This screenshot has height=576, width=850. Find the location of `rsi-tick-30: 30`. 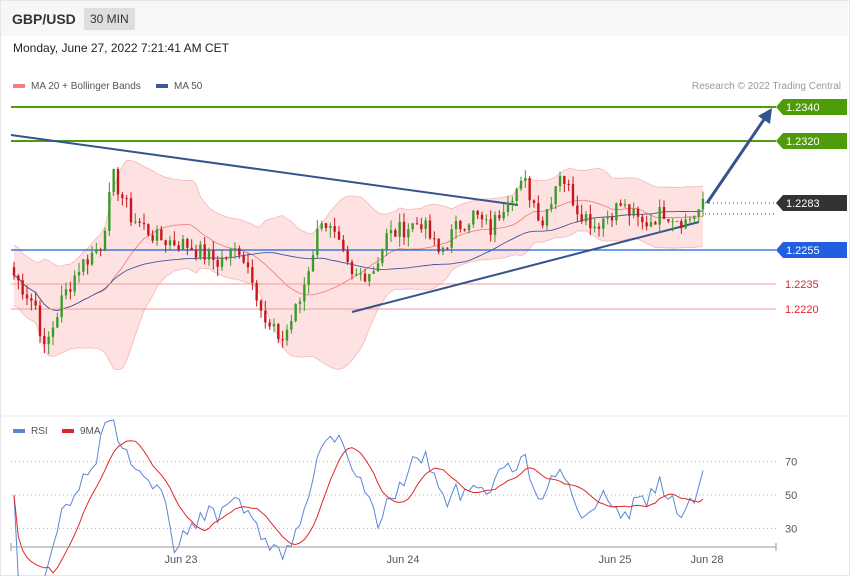

rsi-tick-30: 30 is located at coordinates (791, 529).